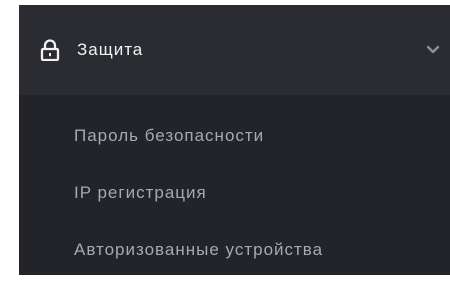  Describe the element at coordinates (110, 49) in the screenshot. I see `security-section-title: Защита` at that location.